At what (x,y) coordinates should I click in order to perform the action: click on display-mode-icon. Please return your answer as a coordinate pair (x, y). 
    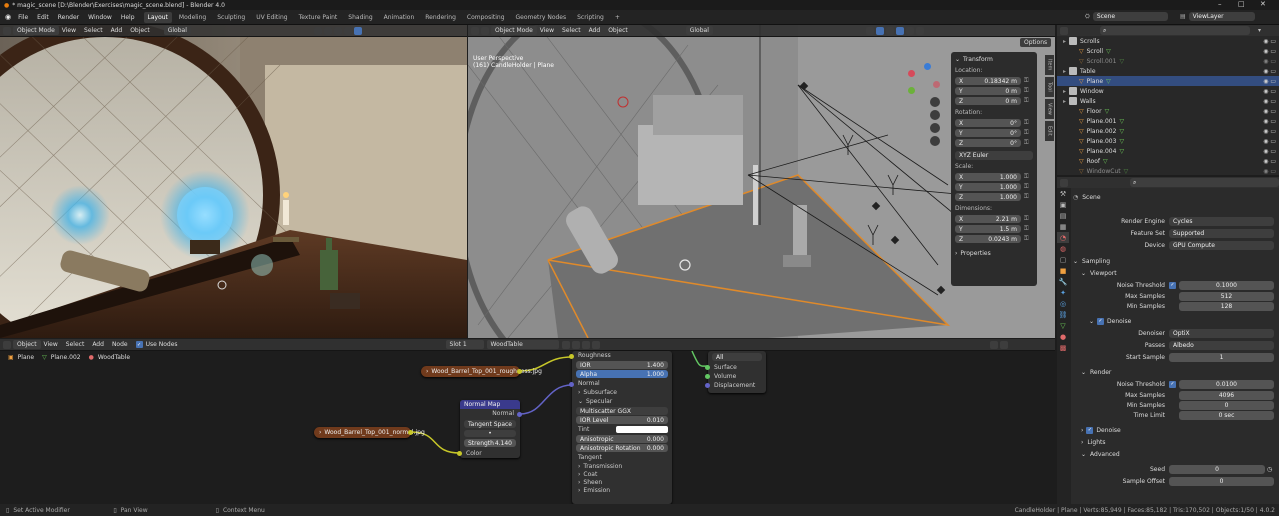
    Looking at the image, I should click on (1064, 30).